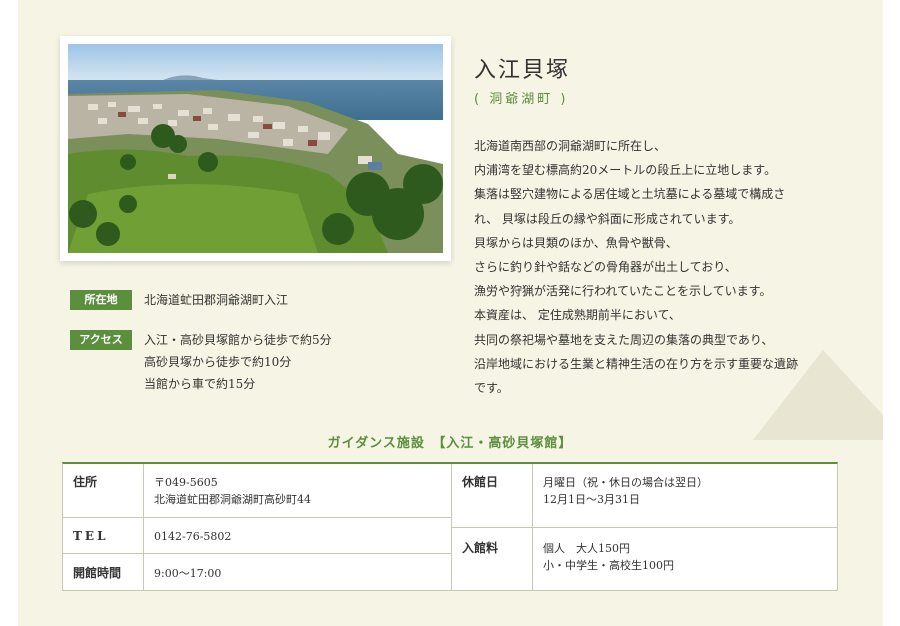 This screenshot has width=900, height=626. What do you see at coordinates (186, 482) in the screenshot?
I see `postal-code: 〒049-5605` at bounding box center [186, 482].